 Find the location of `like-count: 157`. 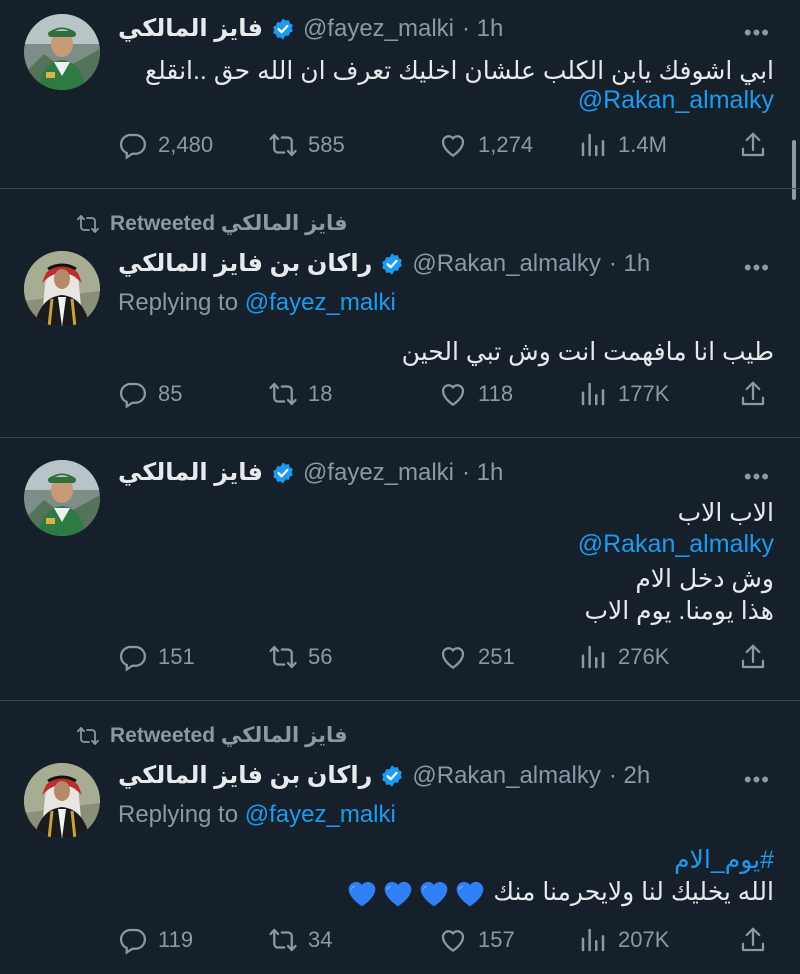

like-count: 157 is located at coordinates (496, 939).